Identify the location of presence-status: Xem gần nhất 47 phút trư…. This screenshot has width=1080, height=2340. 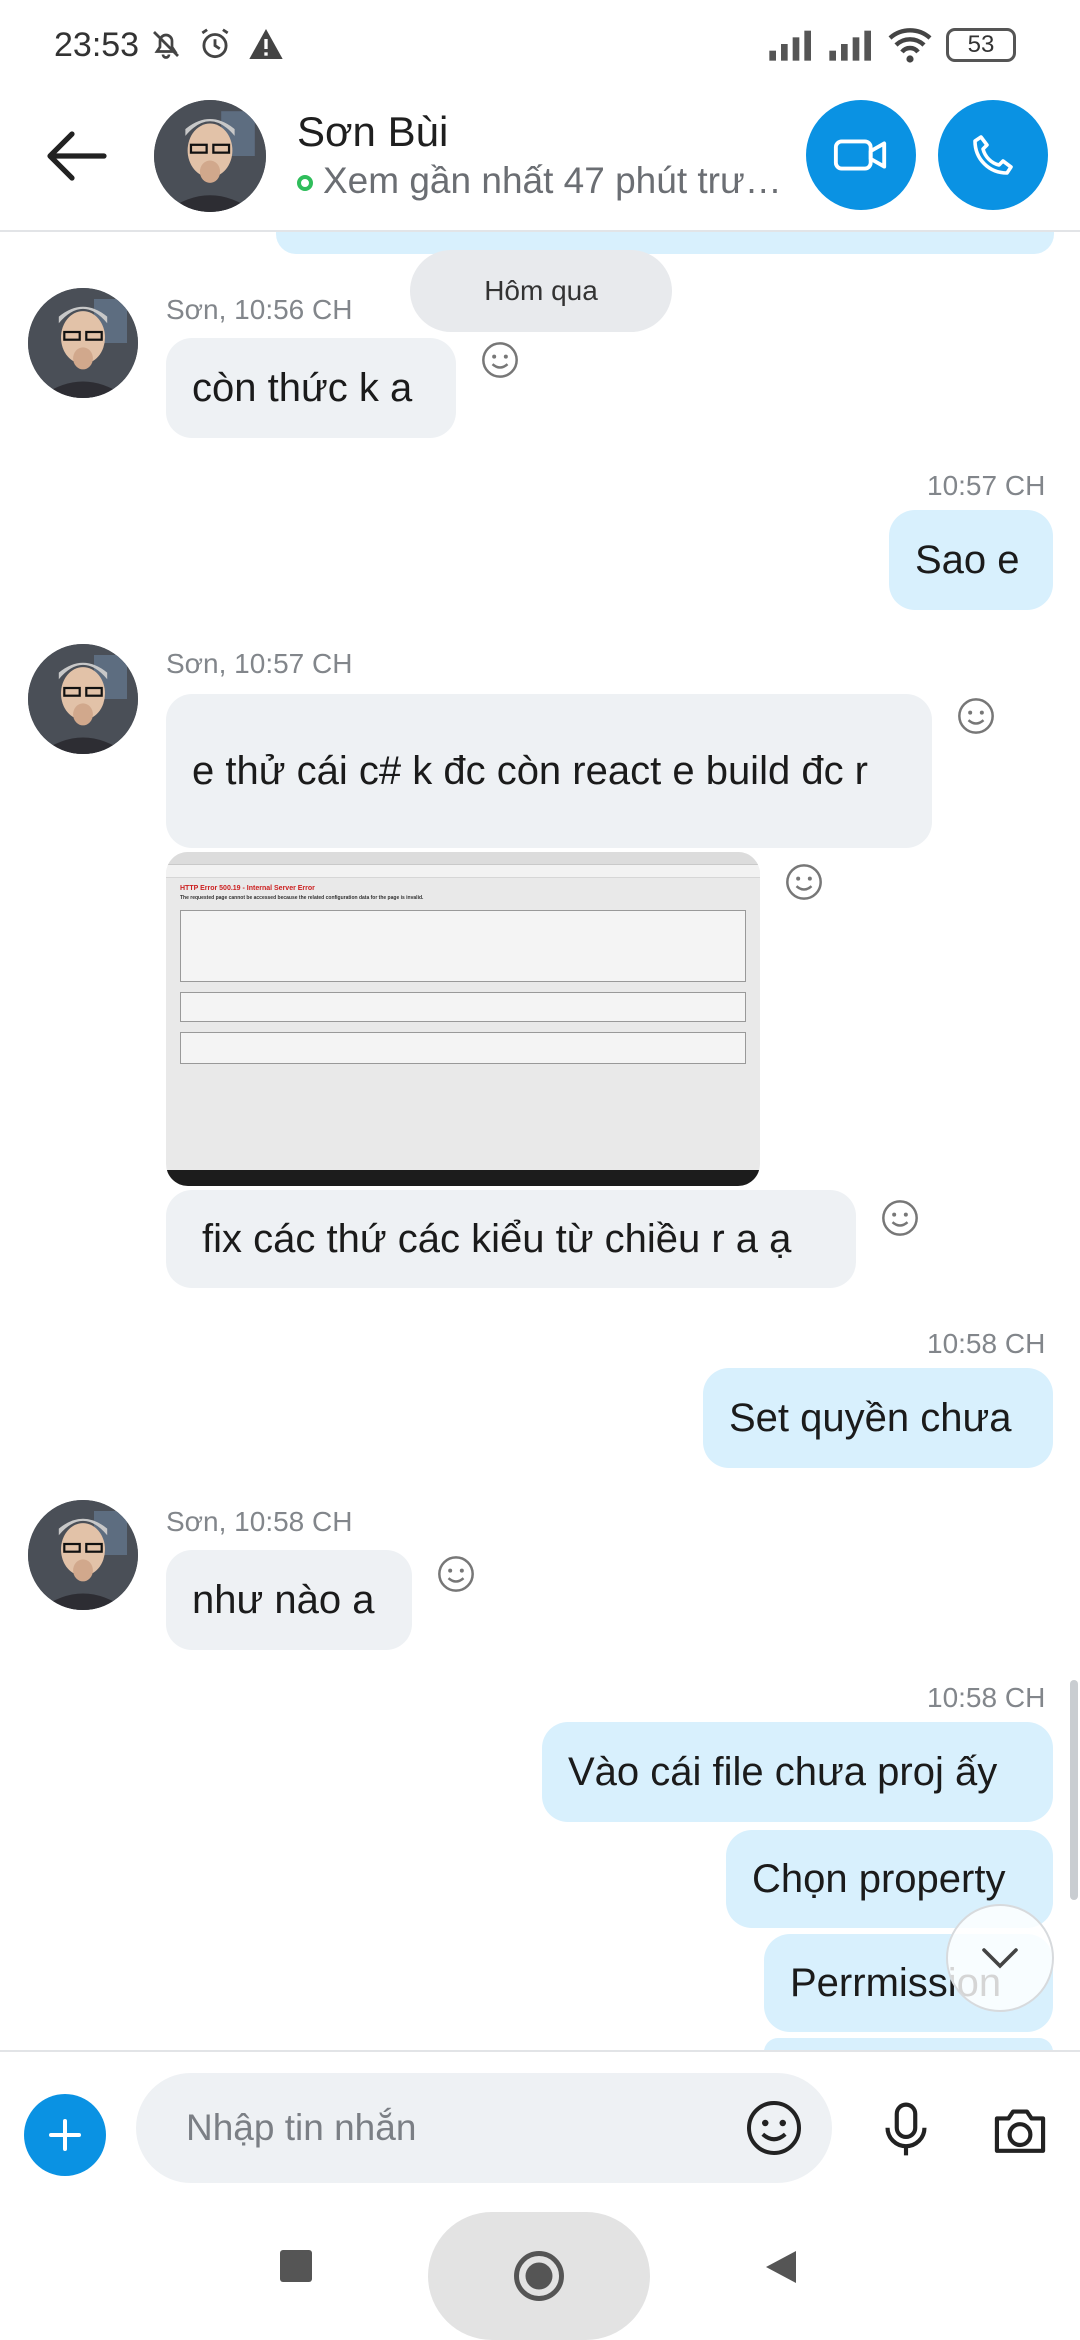
(539, 181).